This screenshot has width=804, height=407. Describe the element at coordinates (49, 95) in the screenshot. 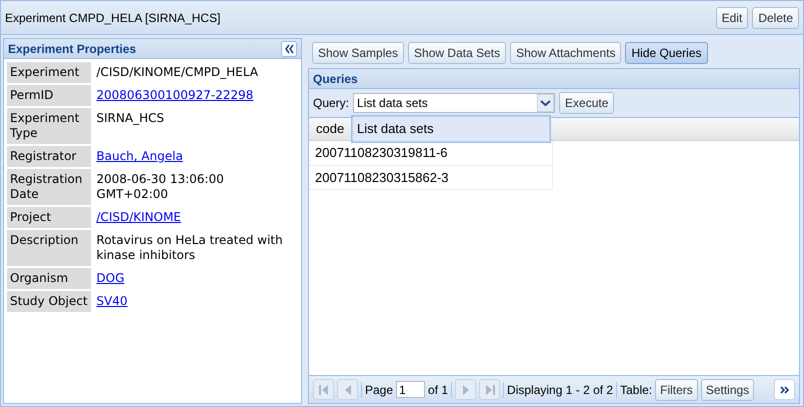

I see `property-label: PermID` at that location.